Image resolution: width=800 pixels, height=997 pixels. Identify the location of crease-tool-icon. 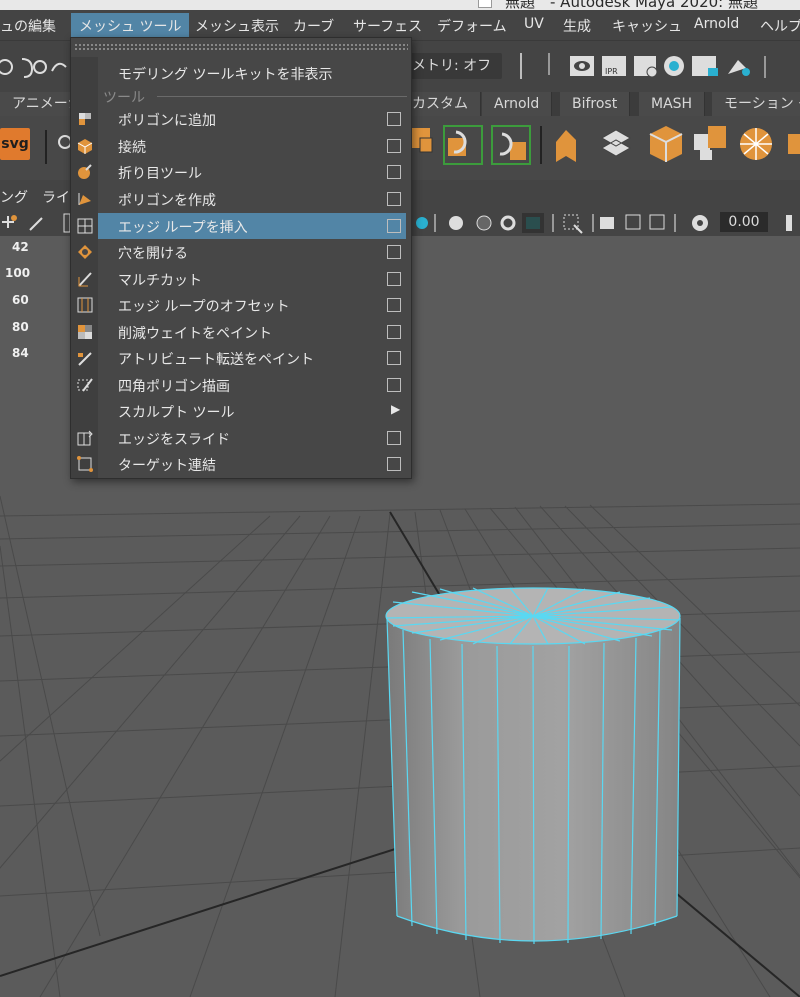
(85, 171).